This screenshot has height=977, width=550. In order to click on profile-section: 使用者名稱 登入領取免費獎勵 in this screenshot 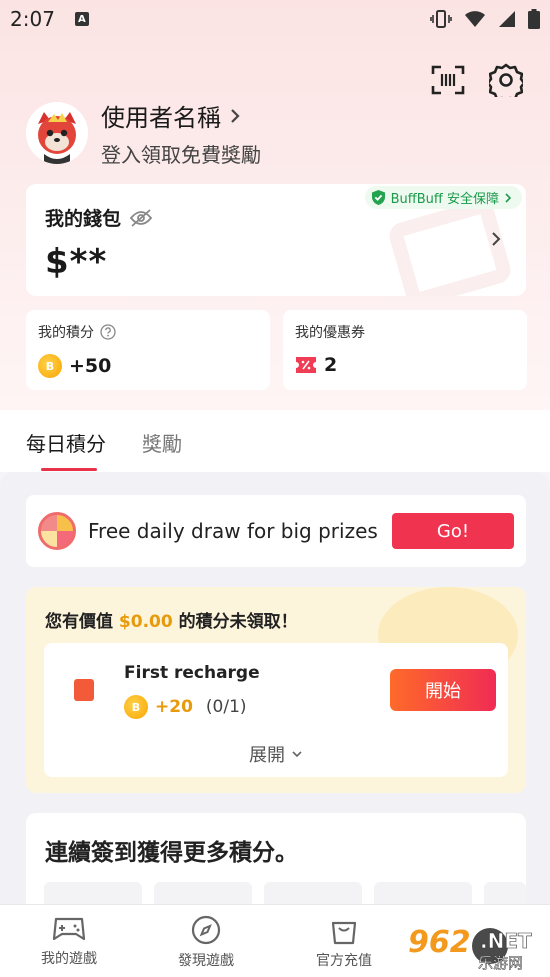, I will do `click(143, 133)`.